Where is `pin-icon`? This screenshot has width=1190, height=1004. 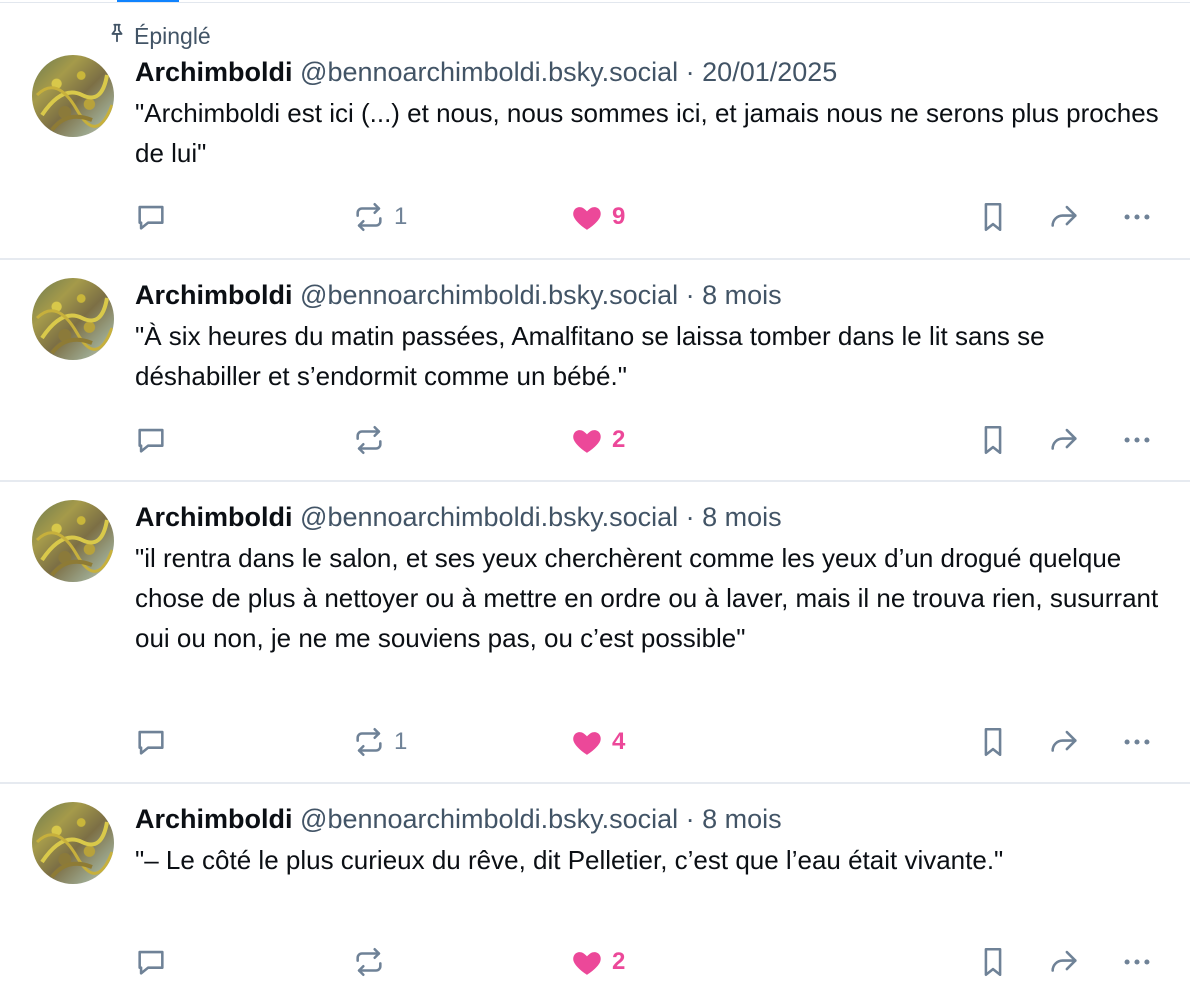
pin-icon is located at coordinates (120, 36).